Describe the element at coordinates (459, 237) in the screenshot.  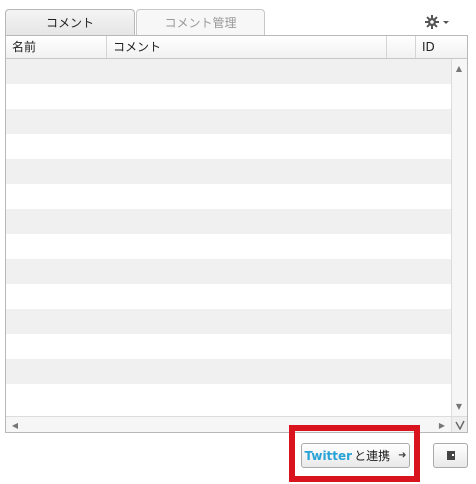
I see `vertical-scrollbar: ▲ ▼` at that location.